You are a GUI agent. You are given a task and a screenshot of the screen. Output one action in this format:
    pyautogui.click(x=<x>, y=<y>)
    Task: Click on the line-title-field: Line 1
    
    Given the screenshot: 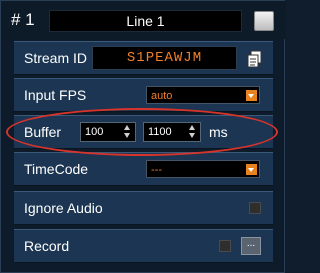 What is the action you would take?
    pyautogui.click(x=145, y=21)
    